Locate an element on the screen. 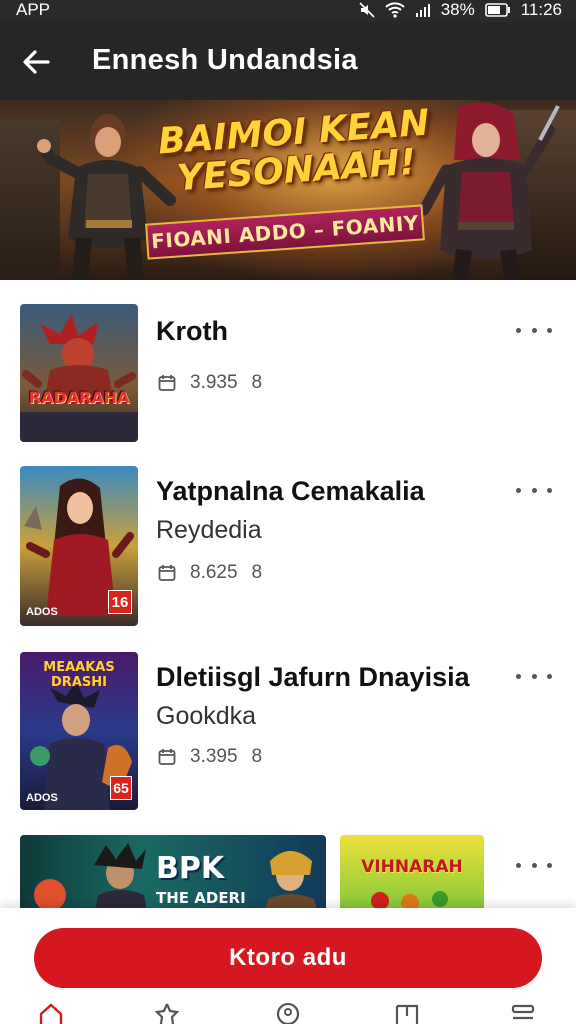  thumbnail-badge: 16 is located at coordinates (120, 602).